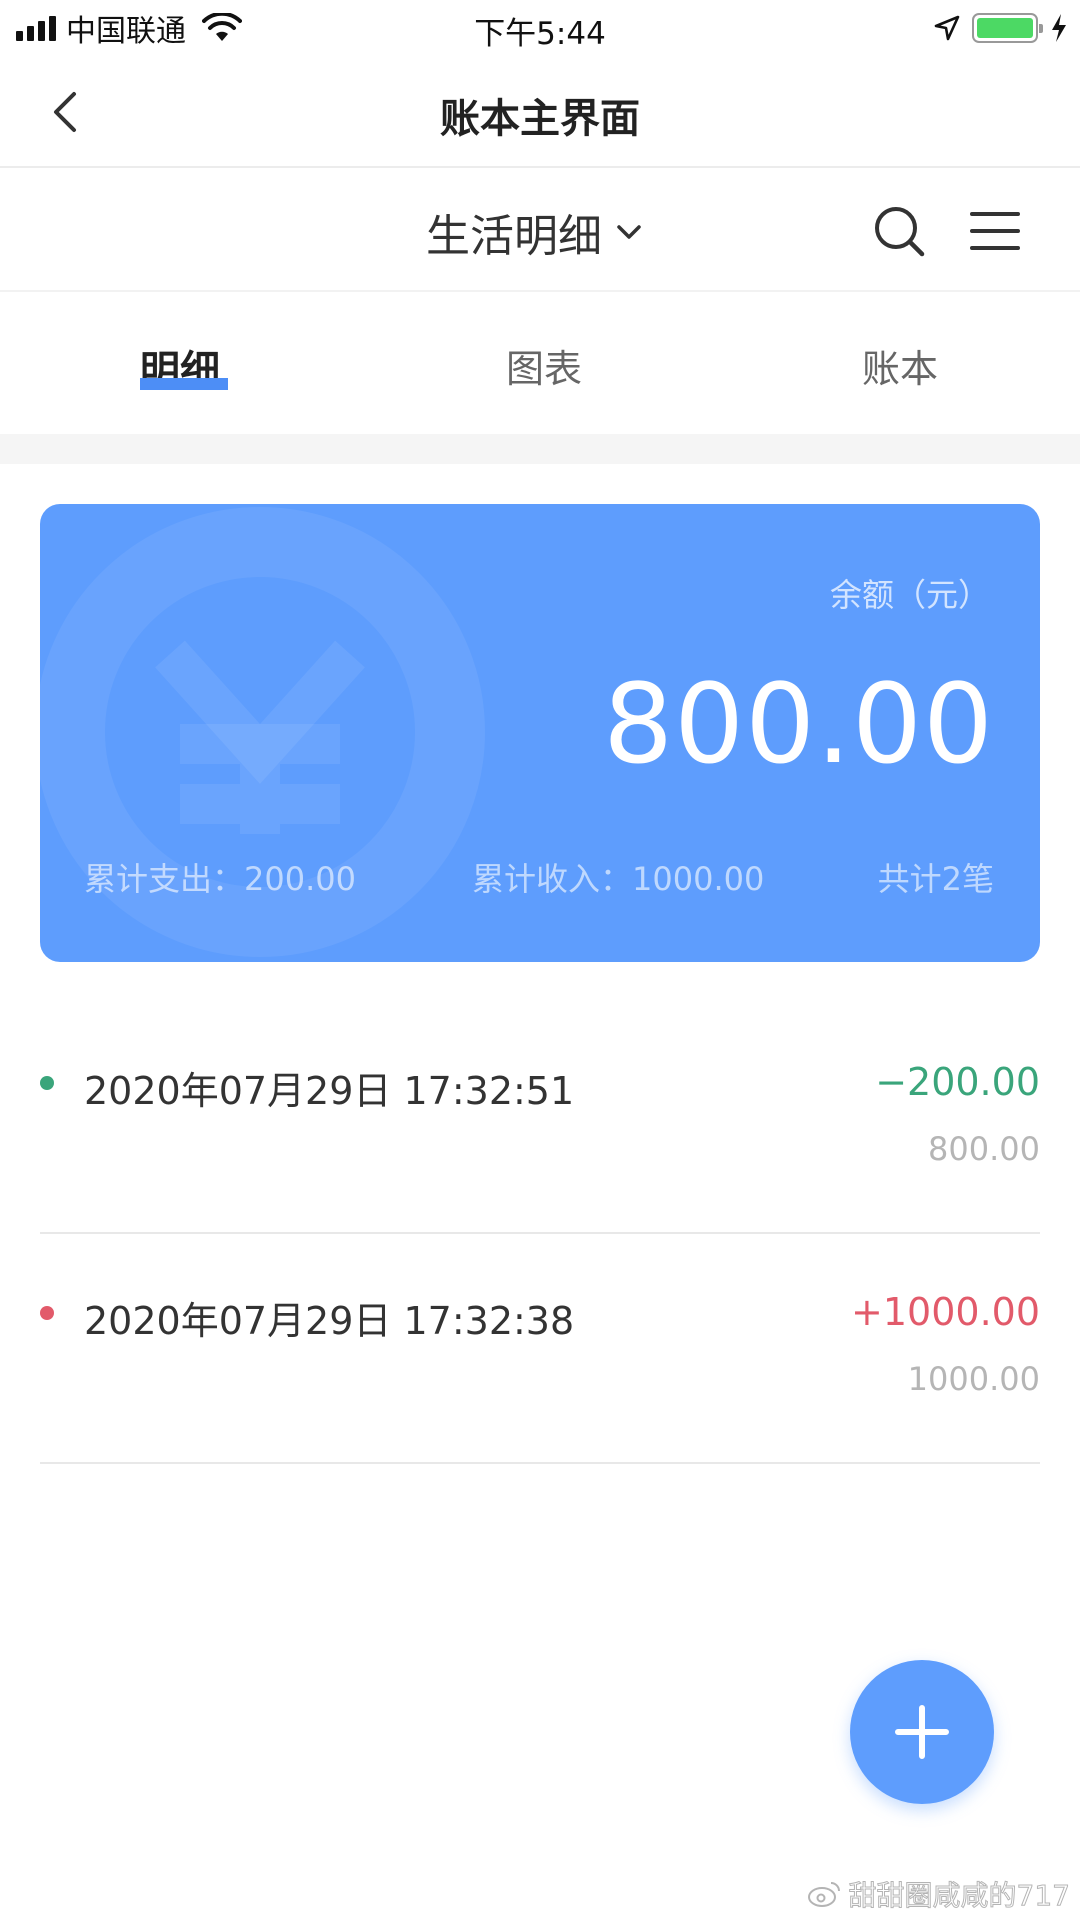 Image resolution: width=1080 pixels, height=1920 pixels. I want to click on book-selector: 生活明细, so click(535, 232).